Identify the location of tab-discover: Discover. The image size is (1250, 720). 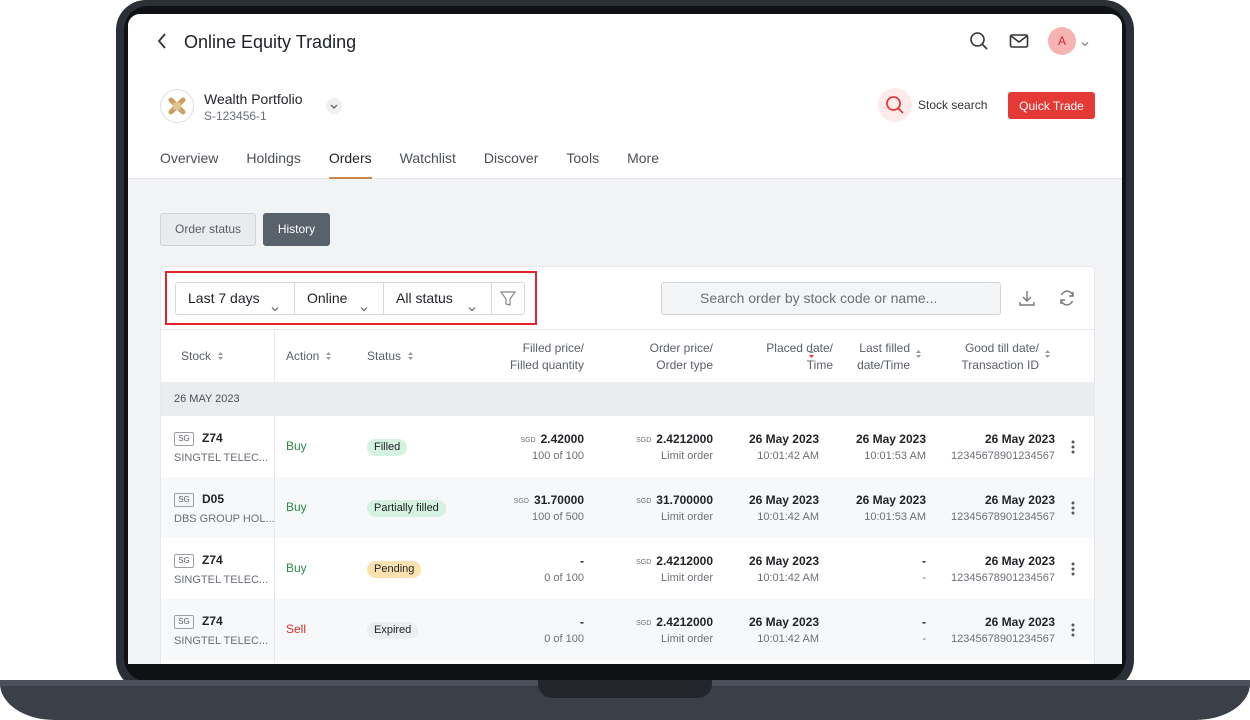
(511, 164).